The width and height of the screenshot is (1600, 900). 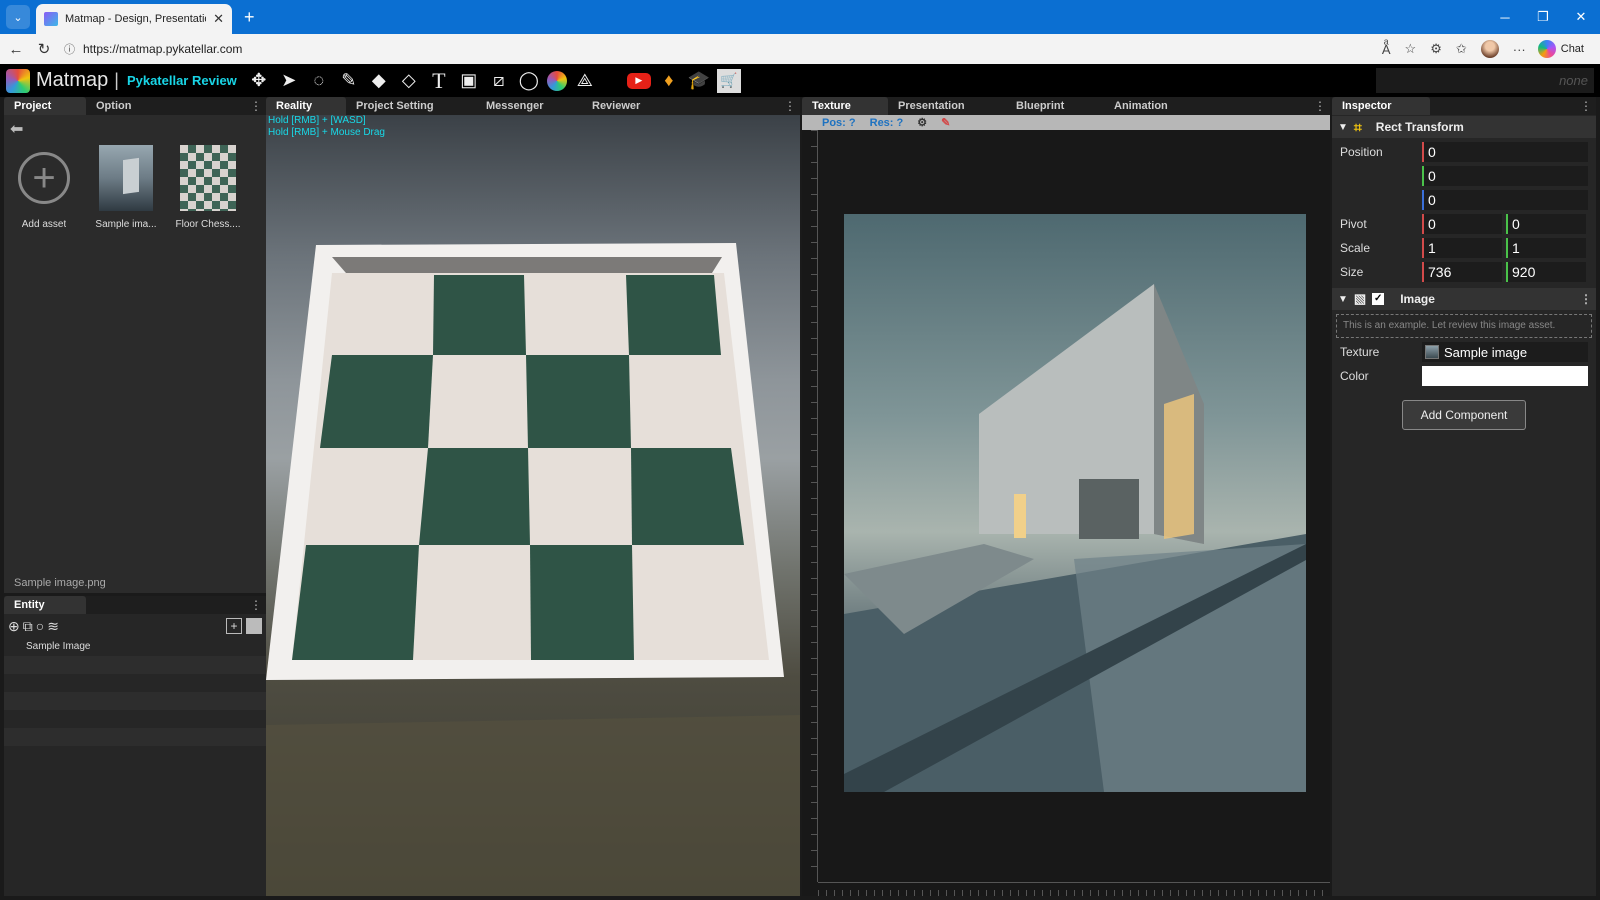 I want to click on address-bar-actions: Aͣ ☆ ⚙ ✩ ···, so click(x=1454, y=49).